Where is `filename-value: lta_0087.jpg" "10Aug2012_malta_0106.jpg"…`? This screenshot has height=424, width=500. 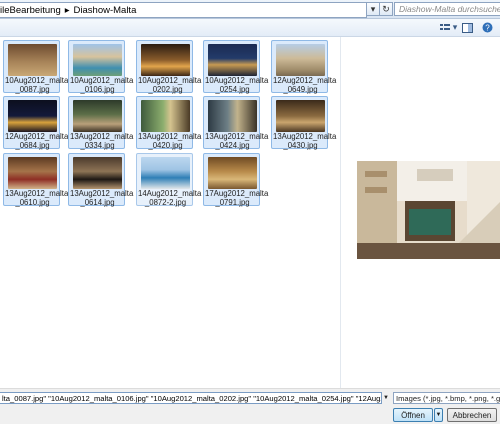
filename-value: lta_0087.jpg" "10Aug2012_malta_0106.jpg"… is located at coordinates (191, 398).